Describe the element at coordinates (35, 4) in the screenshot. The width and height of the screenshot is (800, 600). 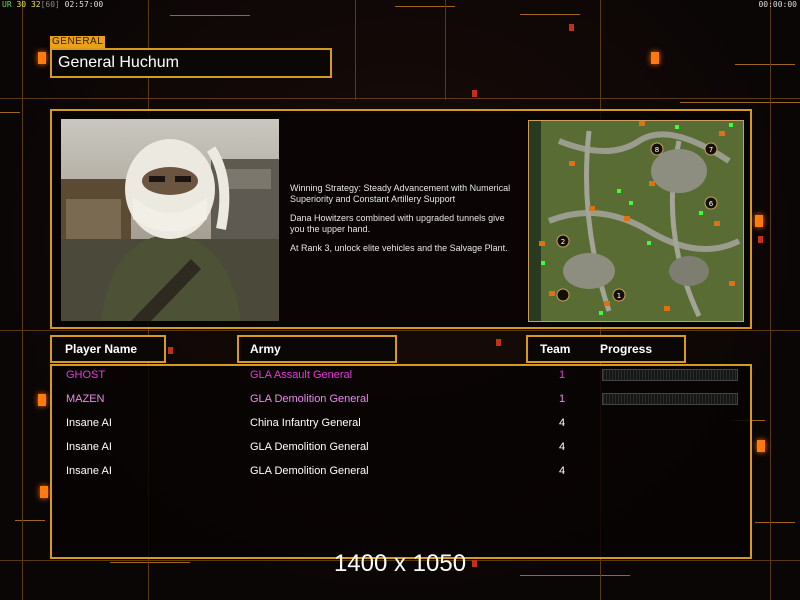
I see `hud-fps2: 32` at that location.